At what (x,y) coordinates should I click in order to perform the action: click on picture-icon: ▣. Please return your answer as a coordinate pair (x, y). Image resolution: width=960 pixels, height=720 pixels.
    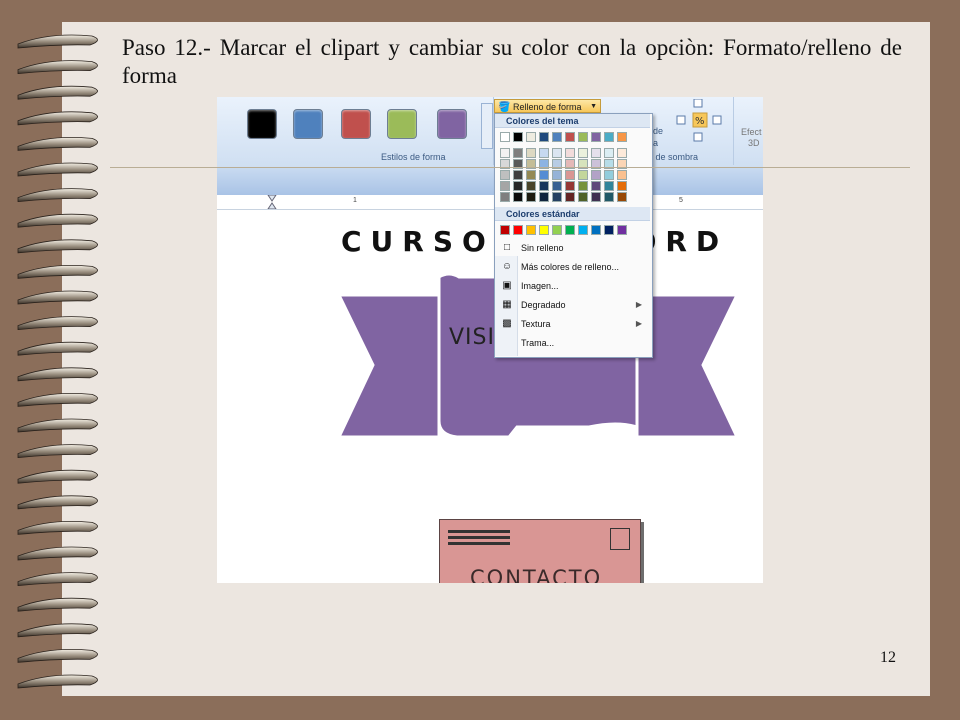
    Looking at the image, I should click on (507, 285).